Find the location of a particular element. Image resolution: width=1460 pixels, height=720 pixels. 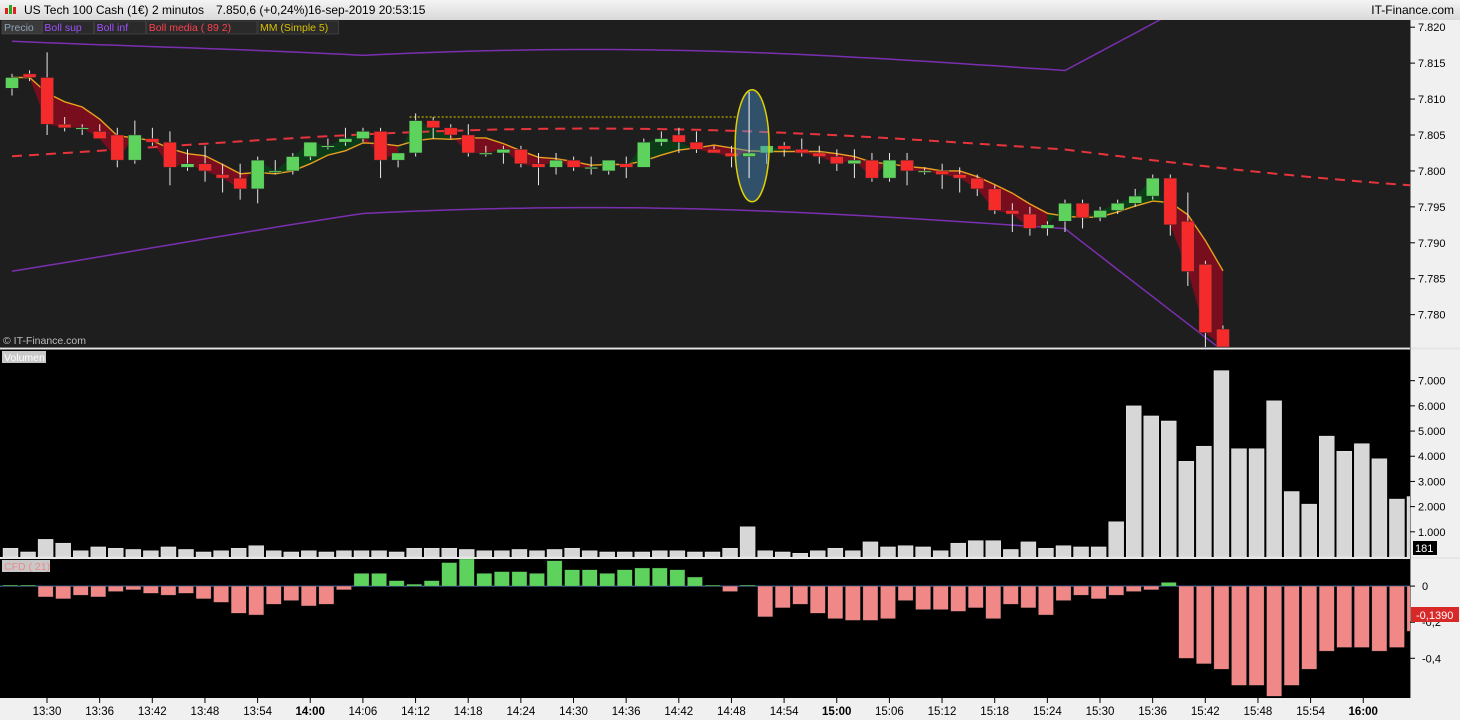

last-cfd-label: -0,1390 is located at coordinates (1434, 616).